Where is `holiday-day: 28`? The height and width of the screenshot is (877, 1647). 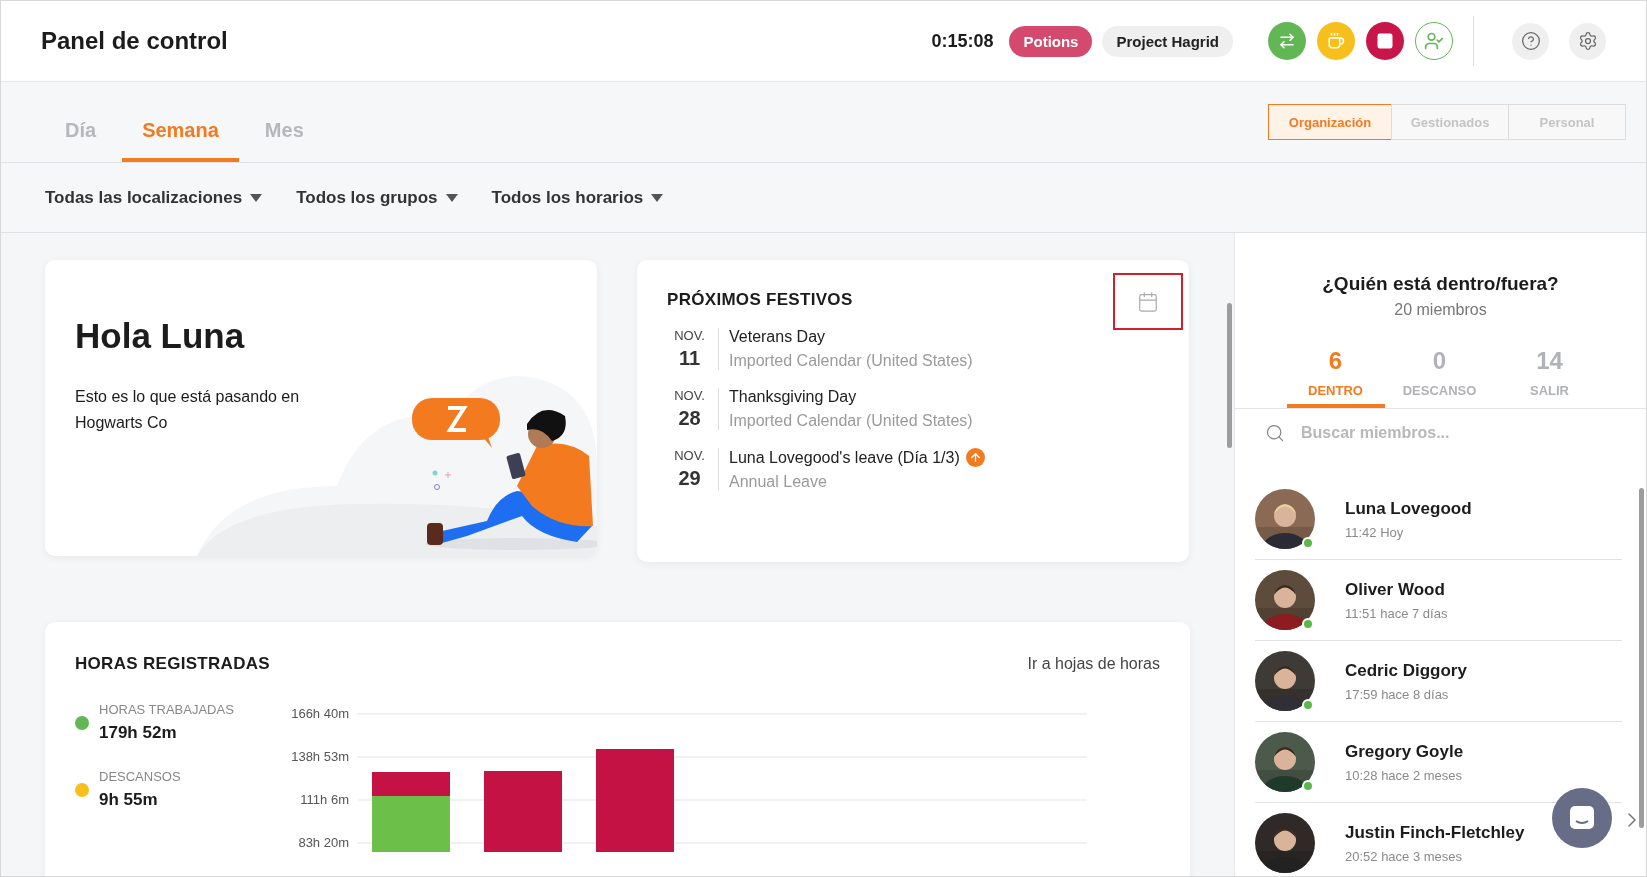
holiday-day: 28 is located at coordinates (689, 418).